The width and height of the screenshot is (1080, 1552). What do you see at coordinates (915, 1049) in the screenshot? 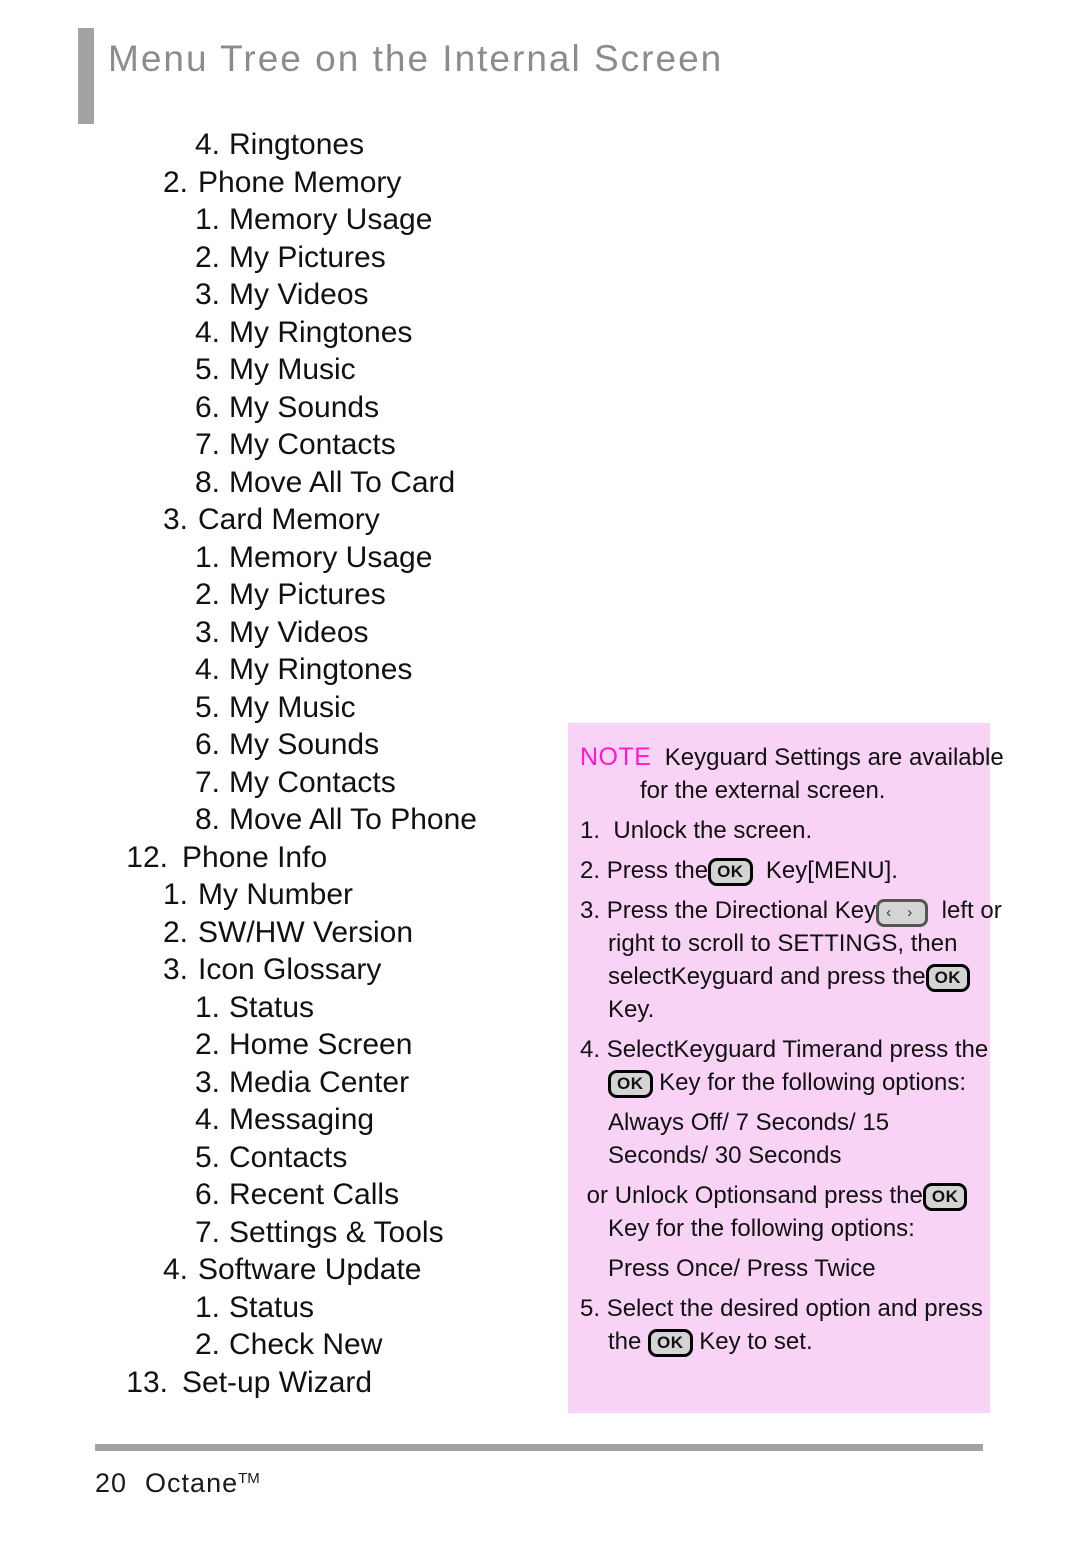
I see `note-step-4-text-c: and press the` at bounding box center [915, 1049].